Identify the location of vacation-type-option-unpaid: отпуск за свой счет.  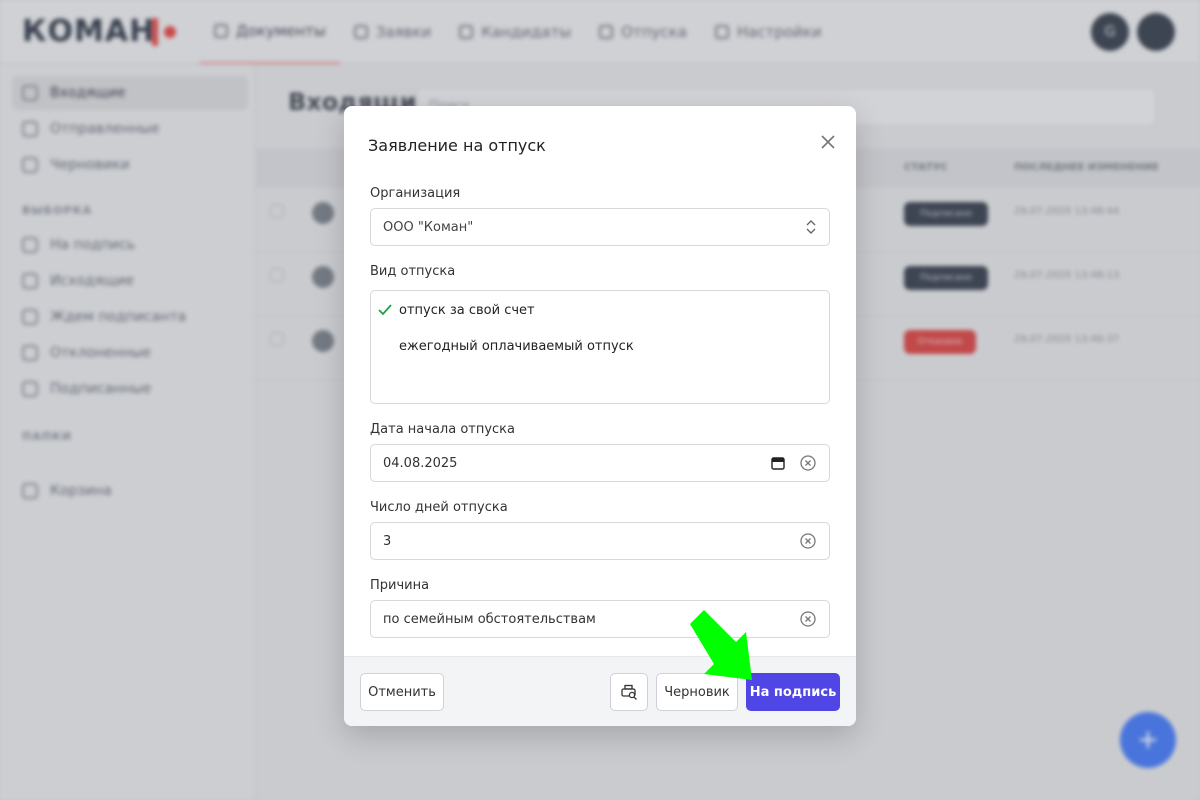
(600, 310).